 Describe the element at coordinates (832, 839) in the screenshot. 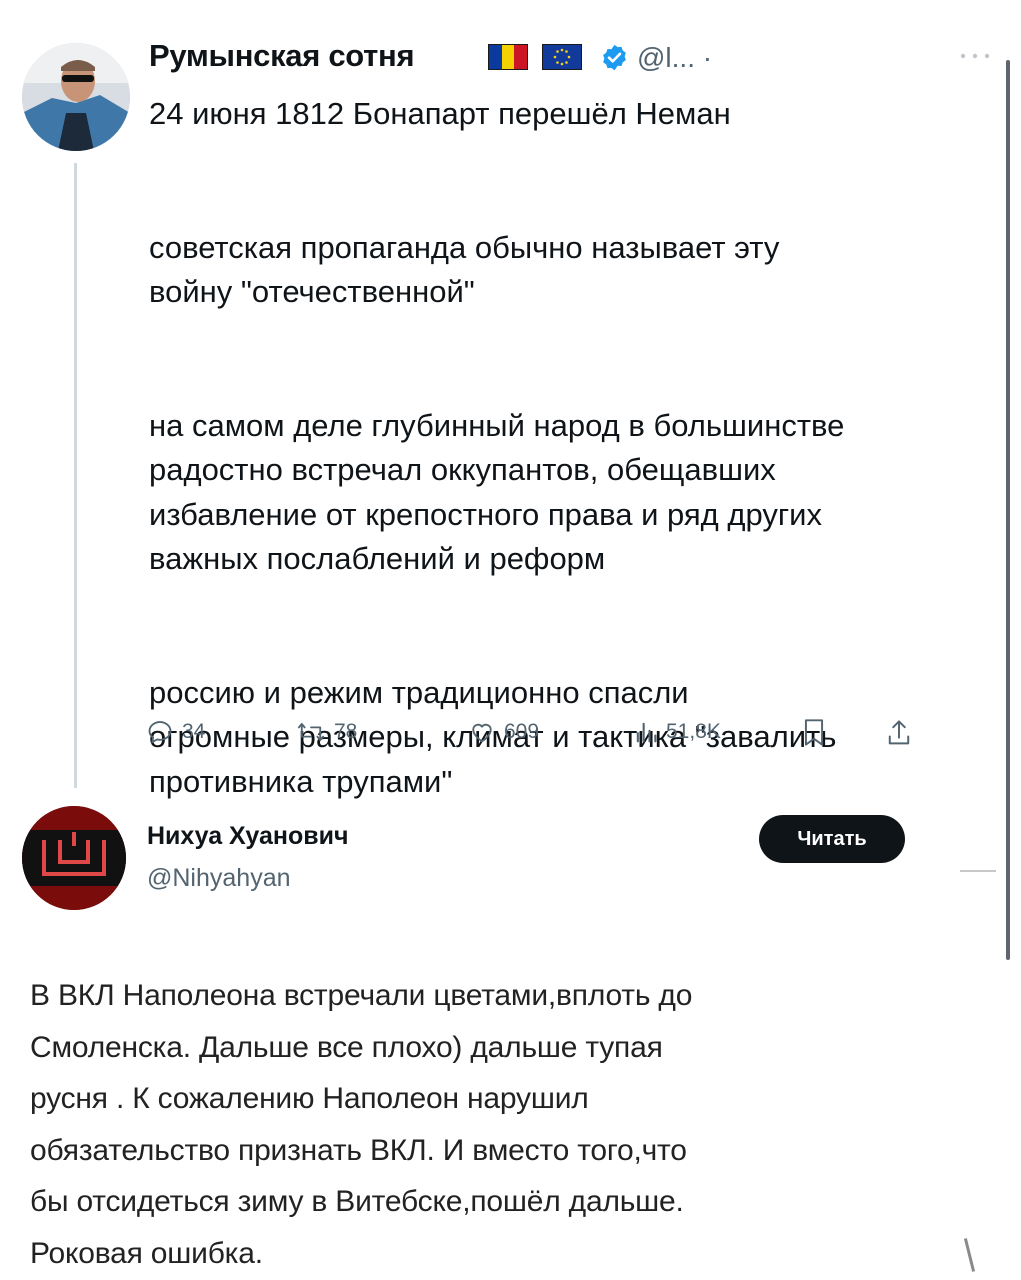

I see `follow-button: Читать` at that location.